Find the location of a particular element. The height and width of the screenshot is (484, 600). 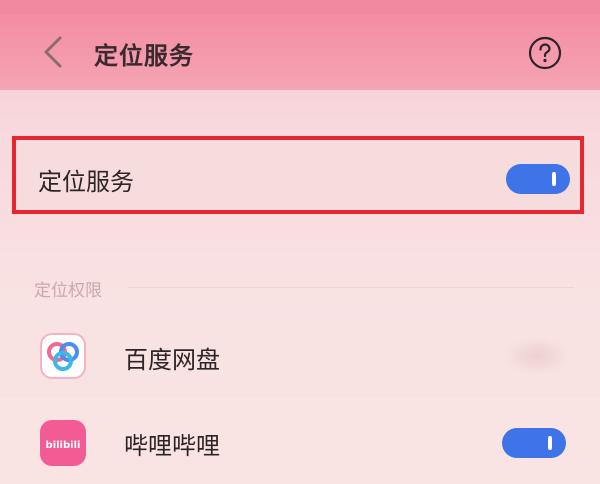

help-button is located at coordinates (545, 53).